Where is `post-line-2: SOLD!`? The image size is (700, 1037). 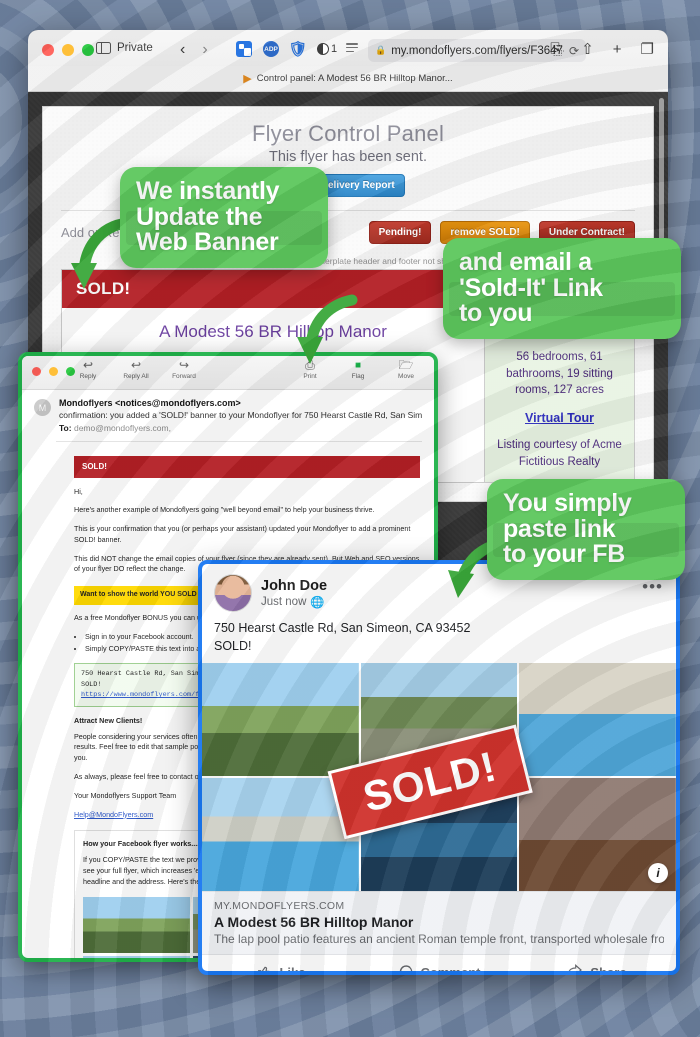 post-line-2: SOLD! is located at coordinates (233, 646).